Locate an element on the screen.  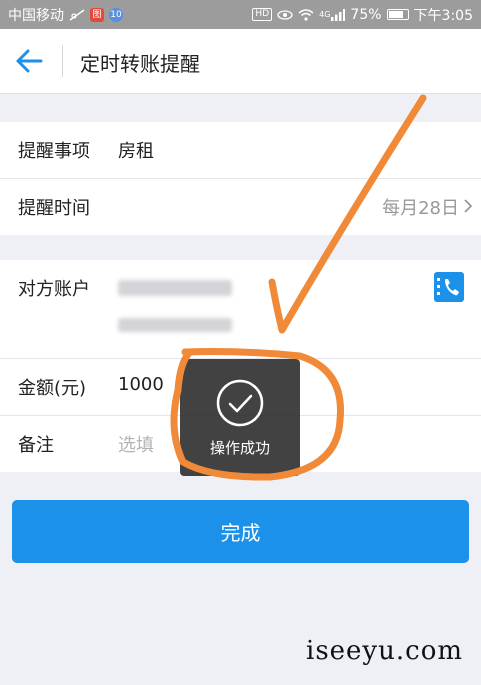
payee-account-label: 对方账户 is located at coordinates (54, 289).